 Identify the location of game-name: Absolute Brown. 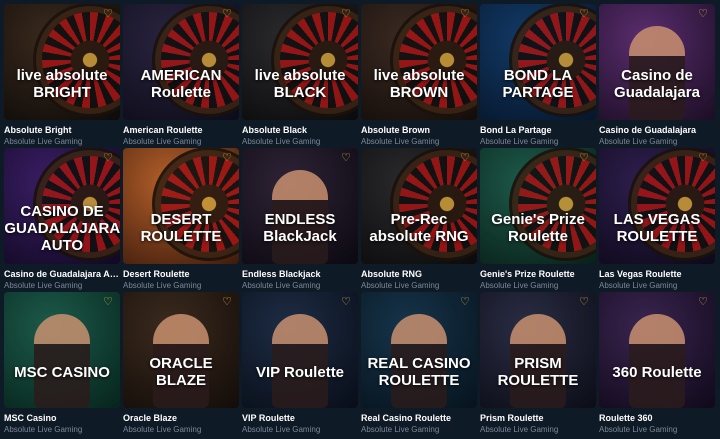
(419, 130).